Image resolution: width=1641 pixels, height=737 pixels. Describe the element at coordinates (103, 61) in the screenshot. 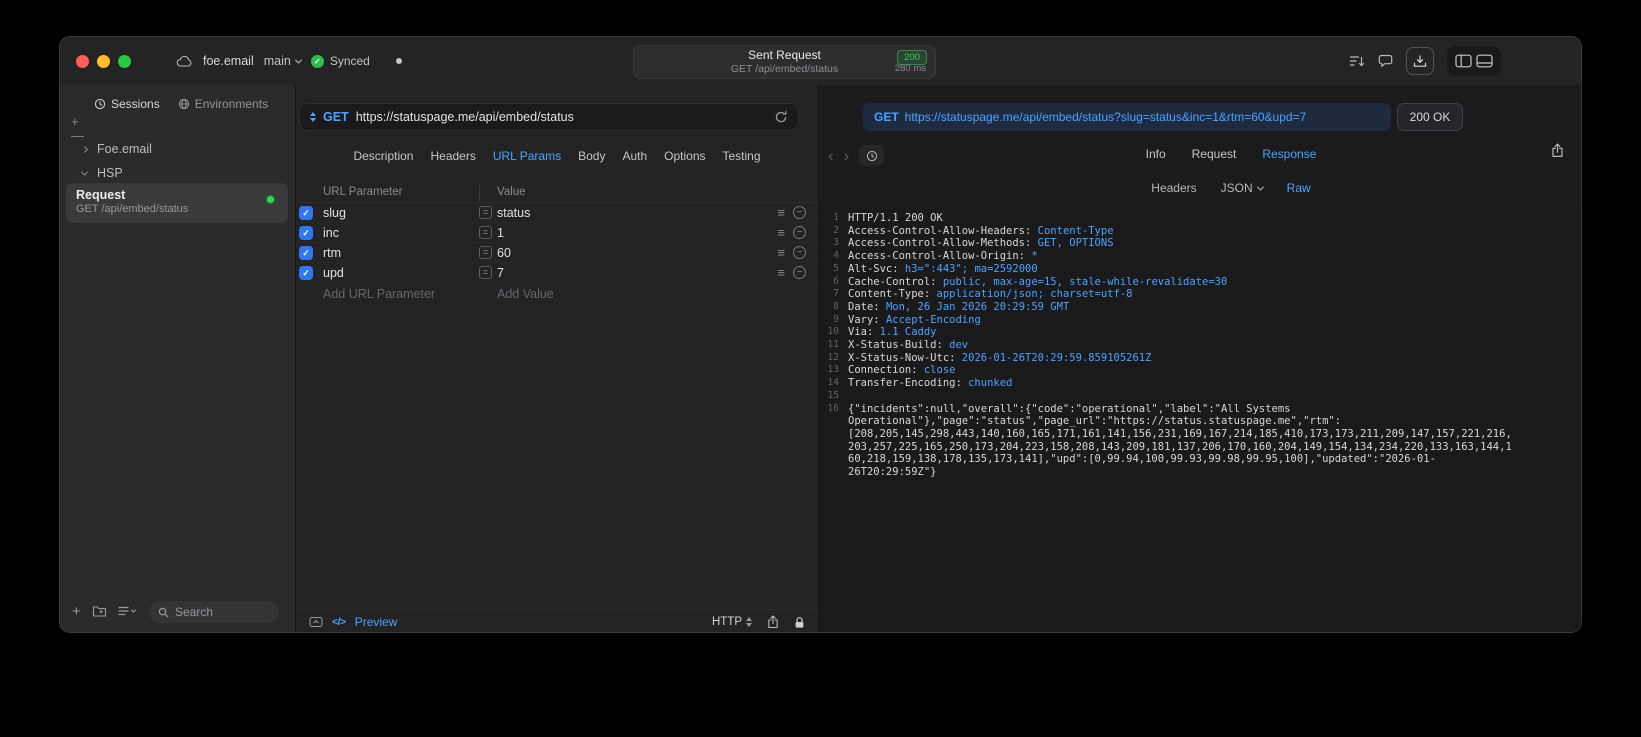

I see `minimize-window-button` at that location.